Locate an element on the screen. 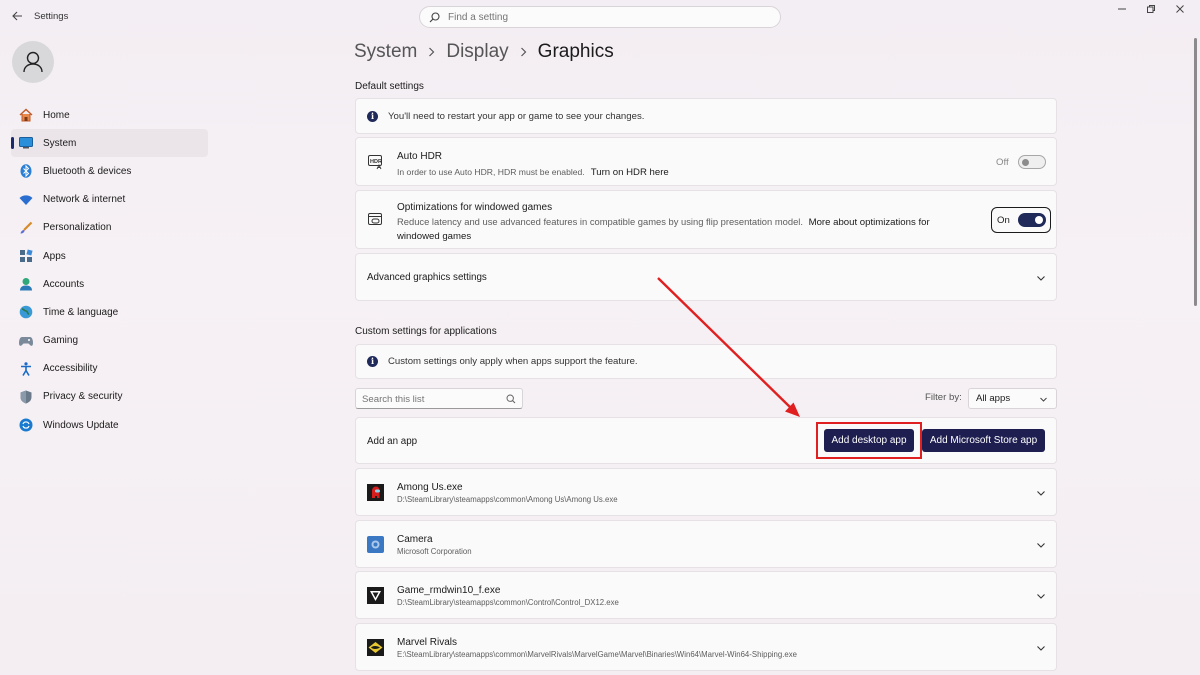 This screenshot has width=1200, height=675. sidebar-item-label: System is located at coordinates (60, 143).